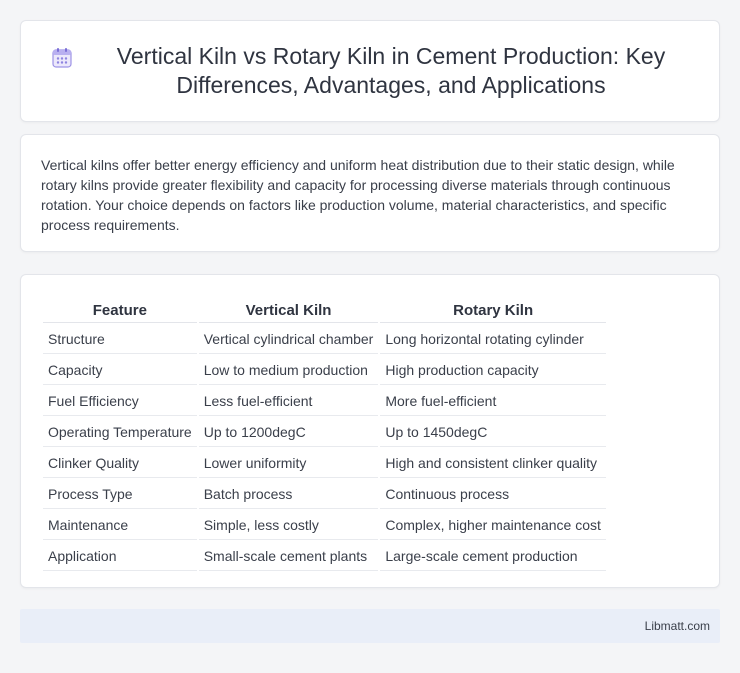 This screenshot has width=740, height=673. Describe the element at coordinates (288, 494) in the screenshot. I see `vertical-kiln-cell: Batch process` at that location.